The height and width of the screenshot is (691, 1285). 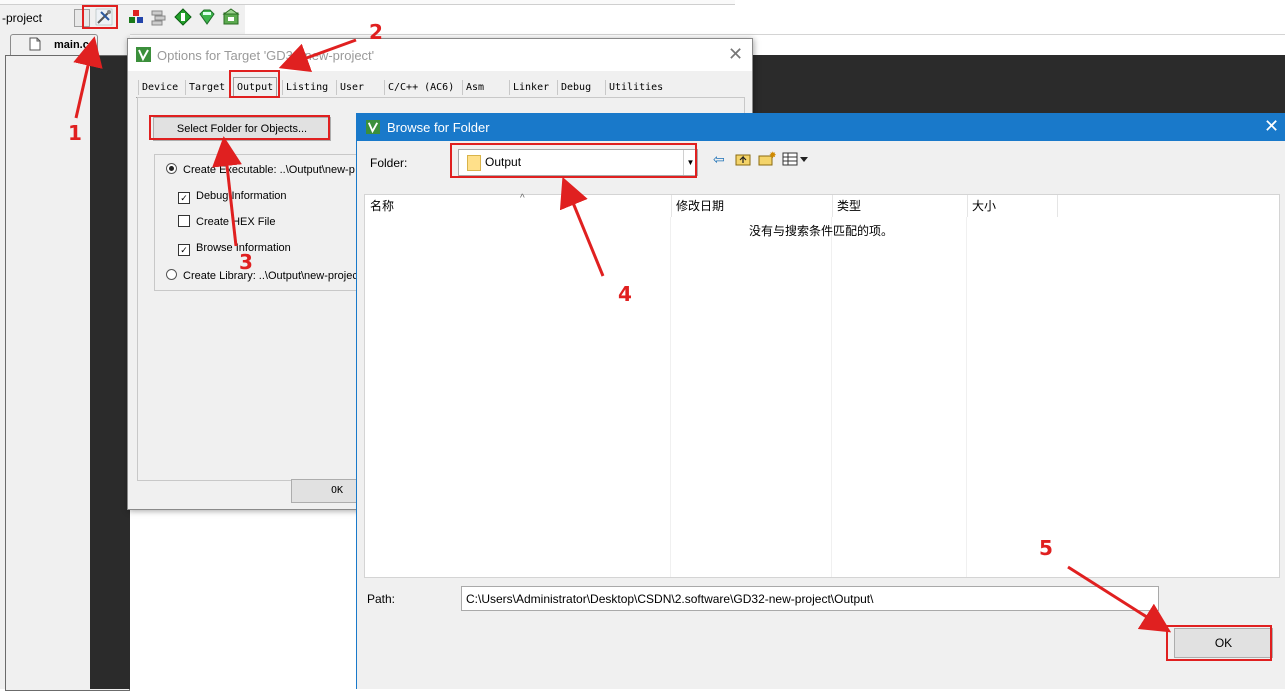 I want to click on annotation-number-4: 4, so click(x=625, y=294).